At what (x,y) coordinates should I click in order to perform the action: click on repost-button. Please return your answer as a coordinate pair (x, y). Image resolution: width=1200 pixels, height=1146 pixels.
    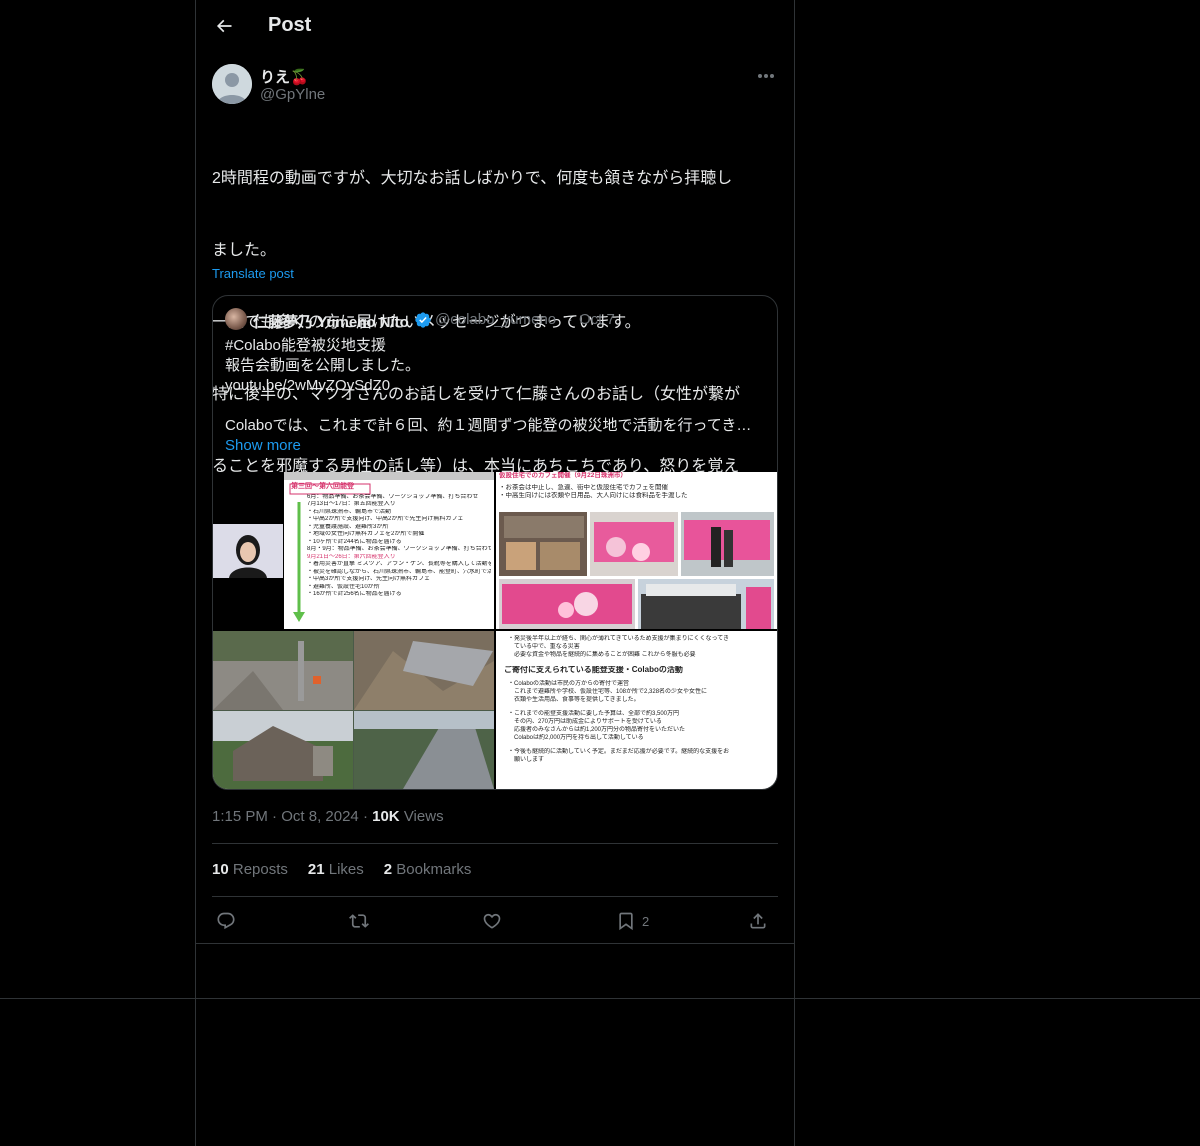
    Looking at the image, I should click on (359, 921).